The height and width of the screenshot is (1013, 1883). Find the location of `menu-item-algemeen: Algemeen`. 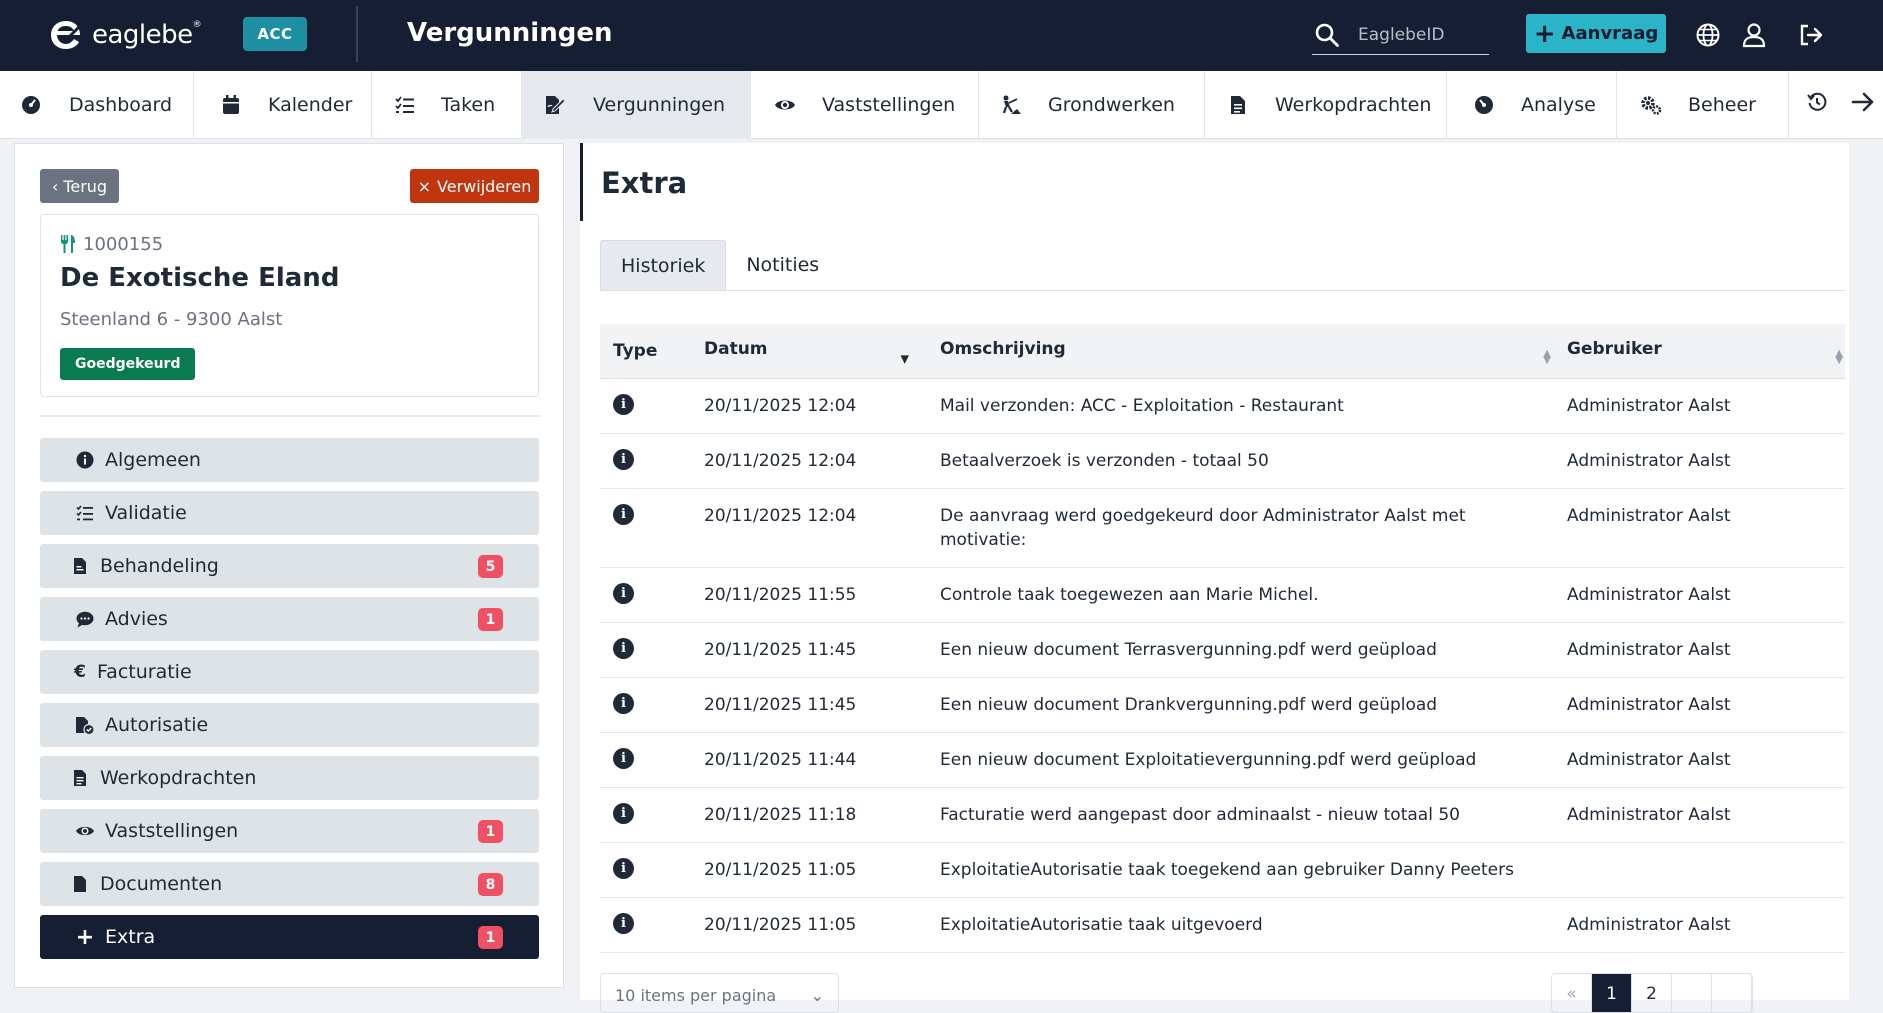

menu-item-algemeen: Algemeen is located at coordinates (289, 460).